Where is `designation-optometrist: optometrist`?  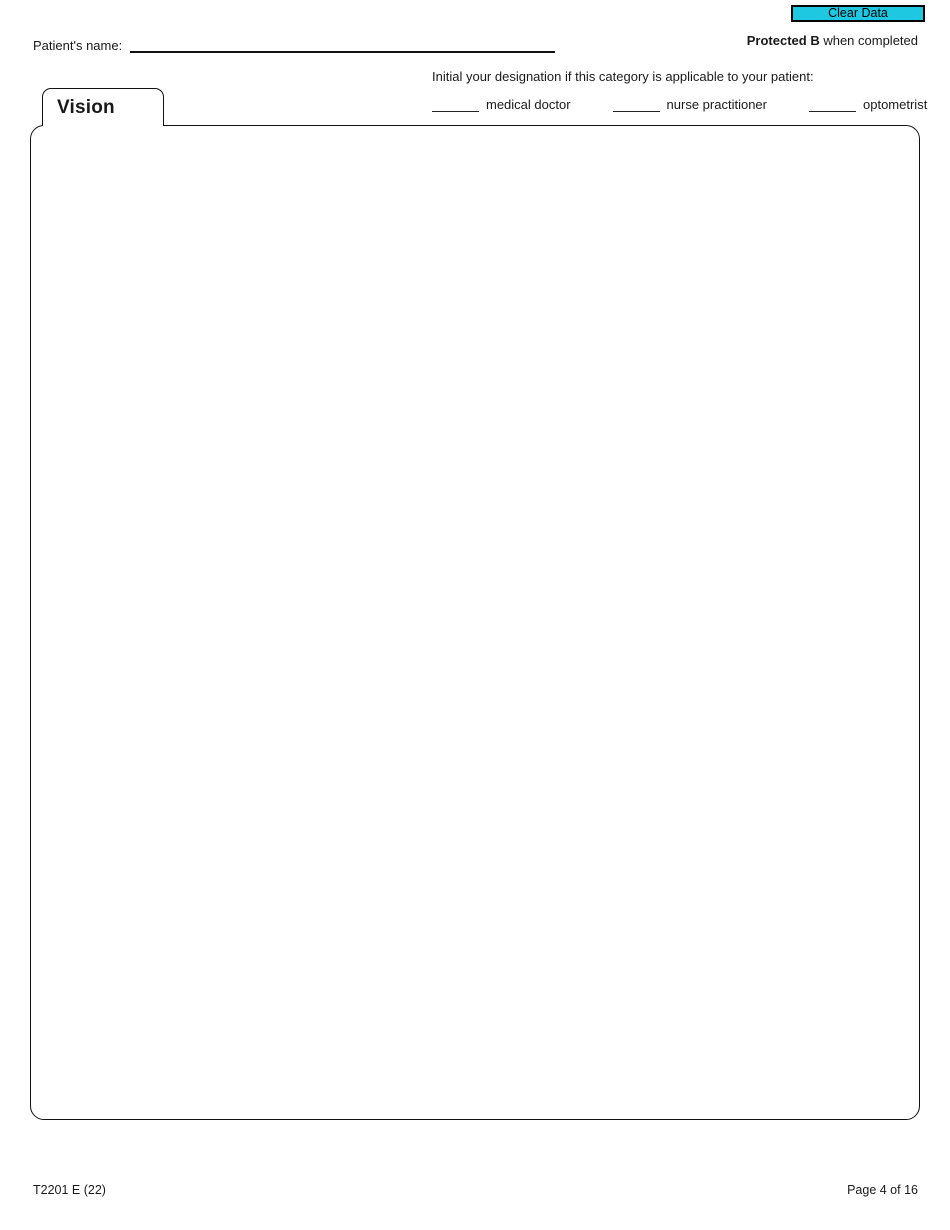
designation-optometrist: optometrist is located at coordinates (868, 104).